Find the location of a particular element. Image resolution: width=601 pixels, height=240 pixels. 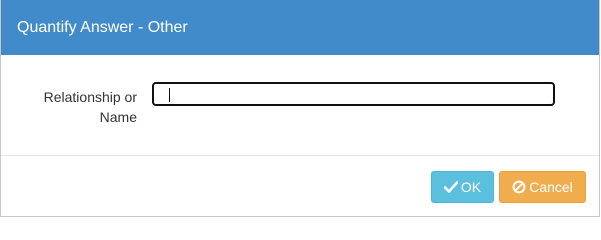

check-icon is located at coordinates (450, 187).